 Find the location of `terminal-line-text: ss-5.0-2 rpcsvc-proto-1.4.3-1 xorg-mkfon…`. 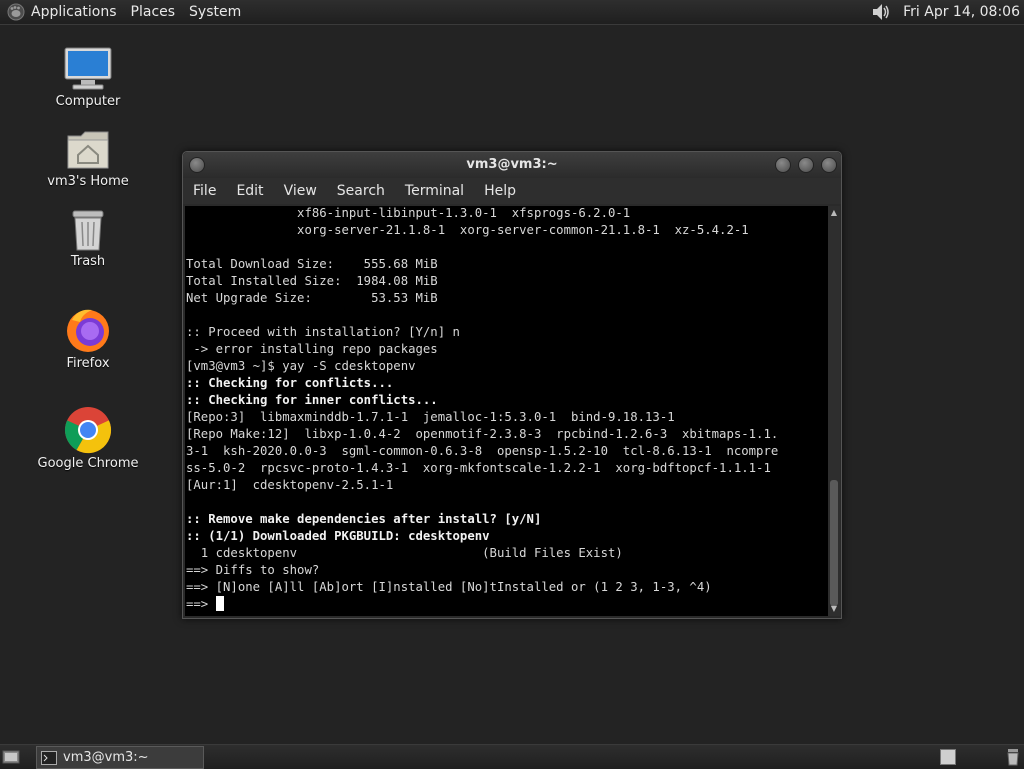

terminal-line-text: ss-5.0-2 rpcsvc-proto-1.4.3-1 xorg-mkfon… is located at coordinates (478, 468).